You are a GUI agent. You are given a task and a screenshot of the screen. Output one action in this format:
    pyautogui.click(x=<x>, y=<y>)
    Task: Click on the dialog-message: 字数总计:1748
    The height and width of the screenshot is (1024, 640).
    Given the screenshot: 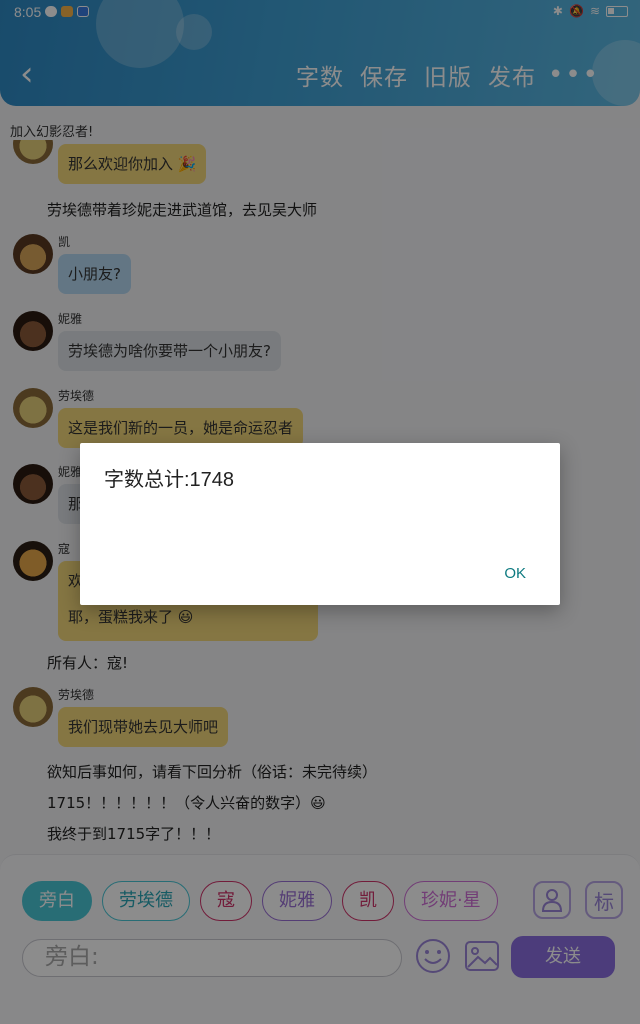 What is the action you would take?
    pyautogui.click(x=169, y=480)
    